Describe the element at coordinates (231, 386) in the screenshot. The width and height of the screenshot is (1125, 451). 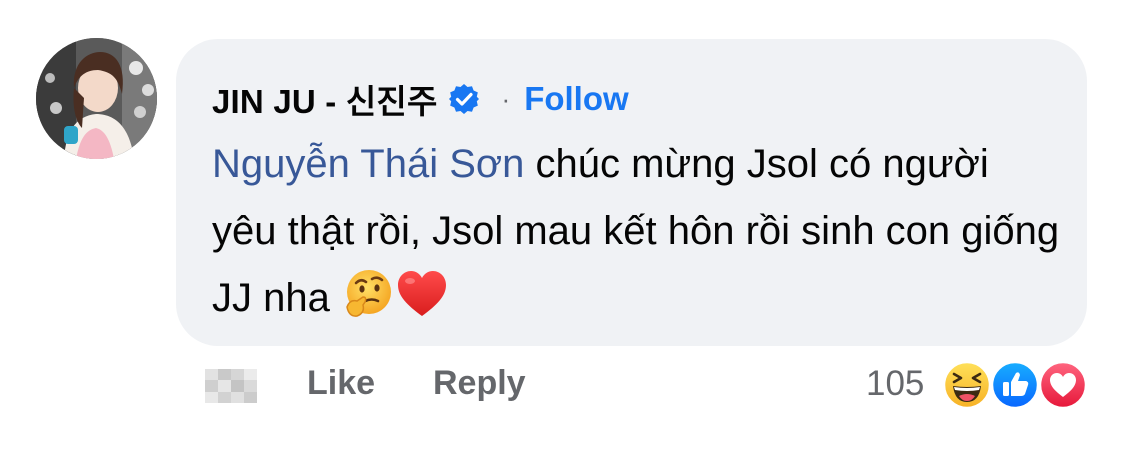
I see `blurred-timestamp` at that location.